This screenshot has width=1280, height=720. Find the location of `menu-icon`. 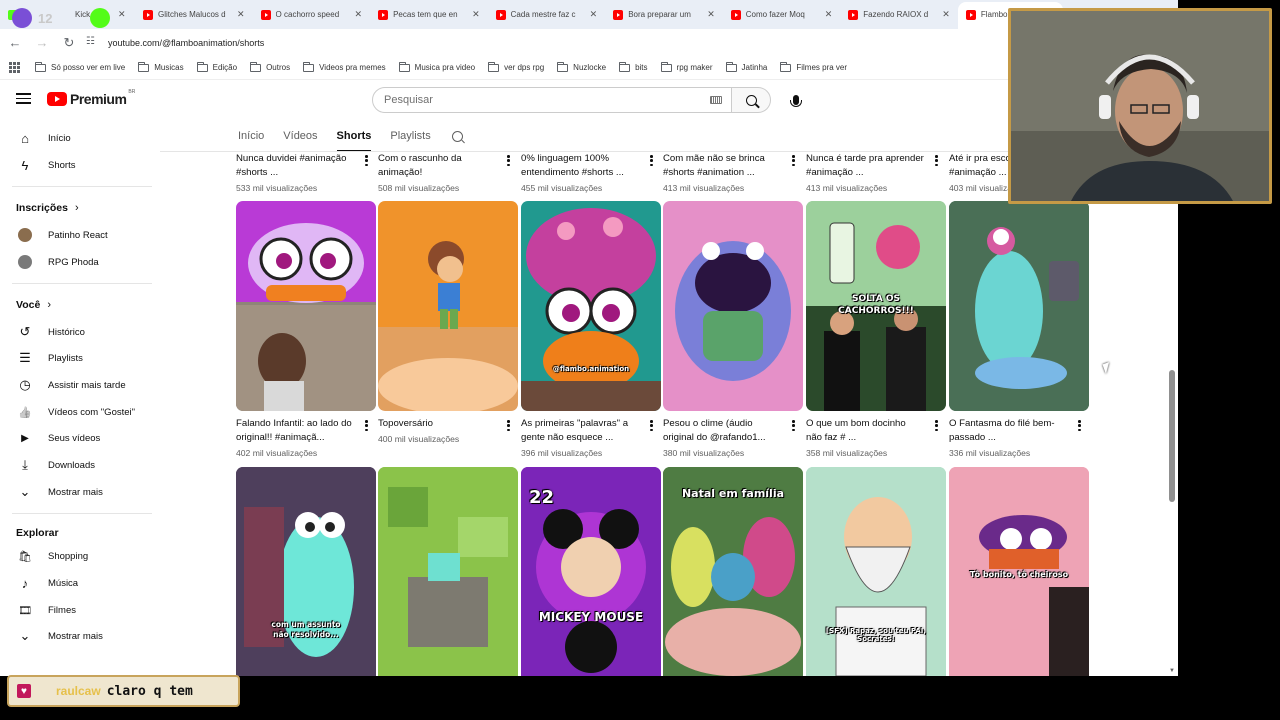

menu-icon is located at coordinates (23, 98).